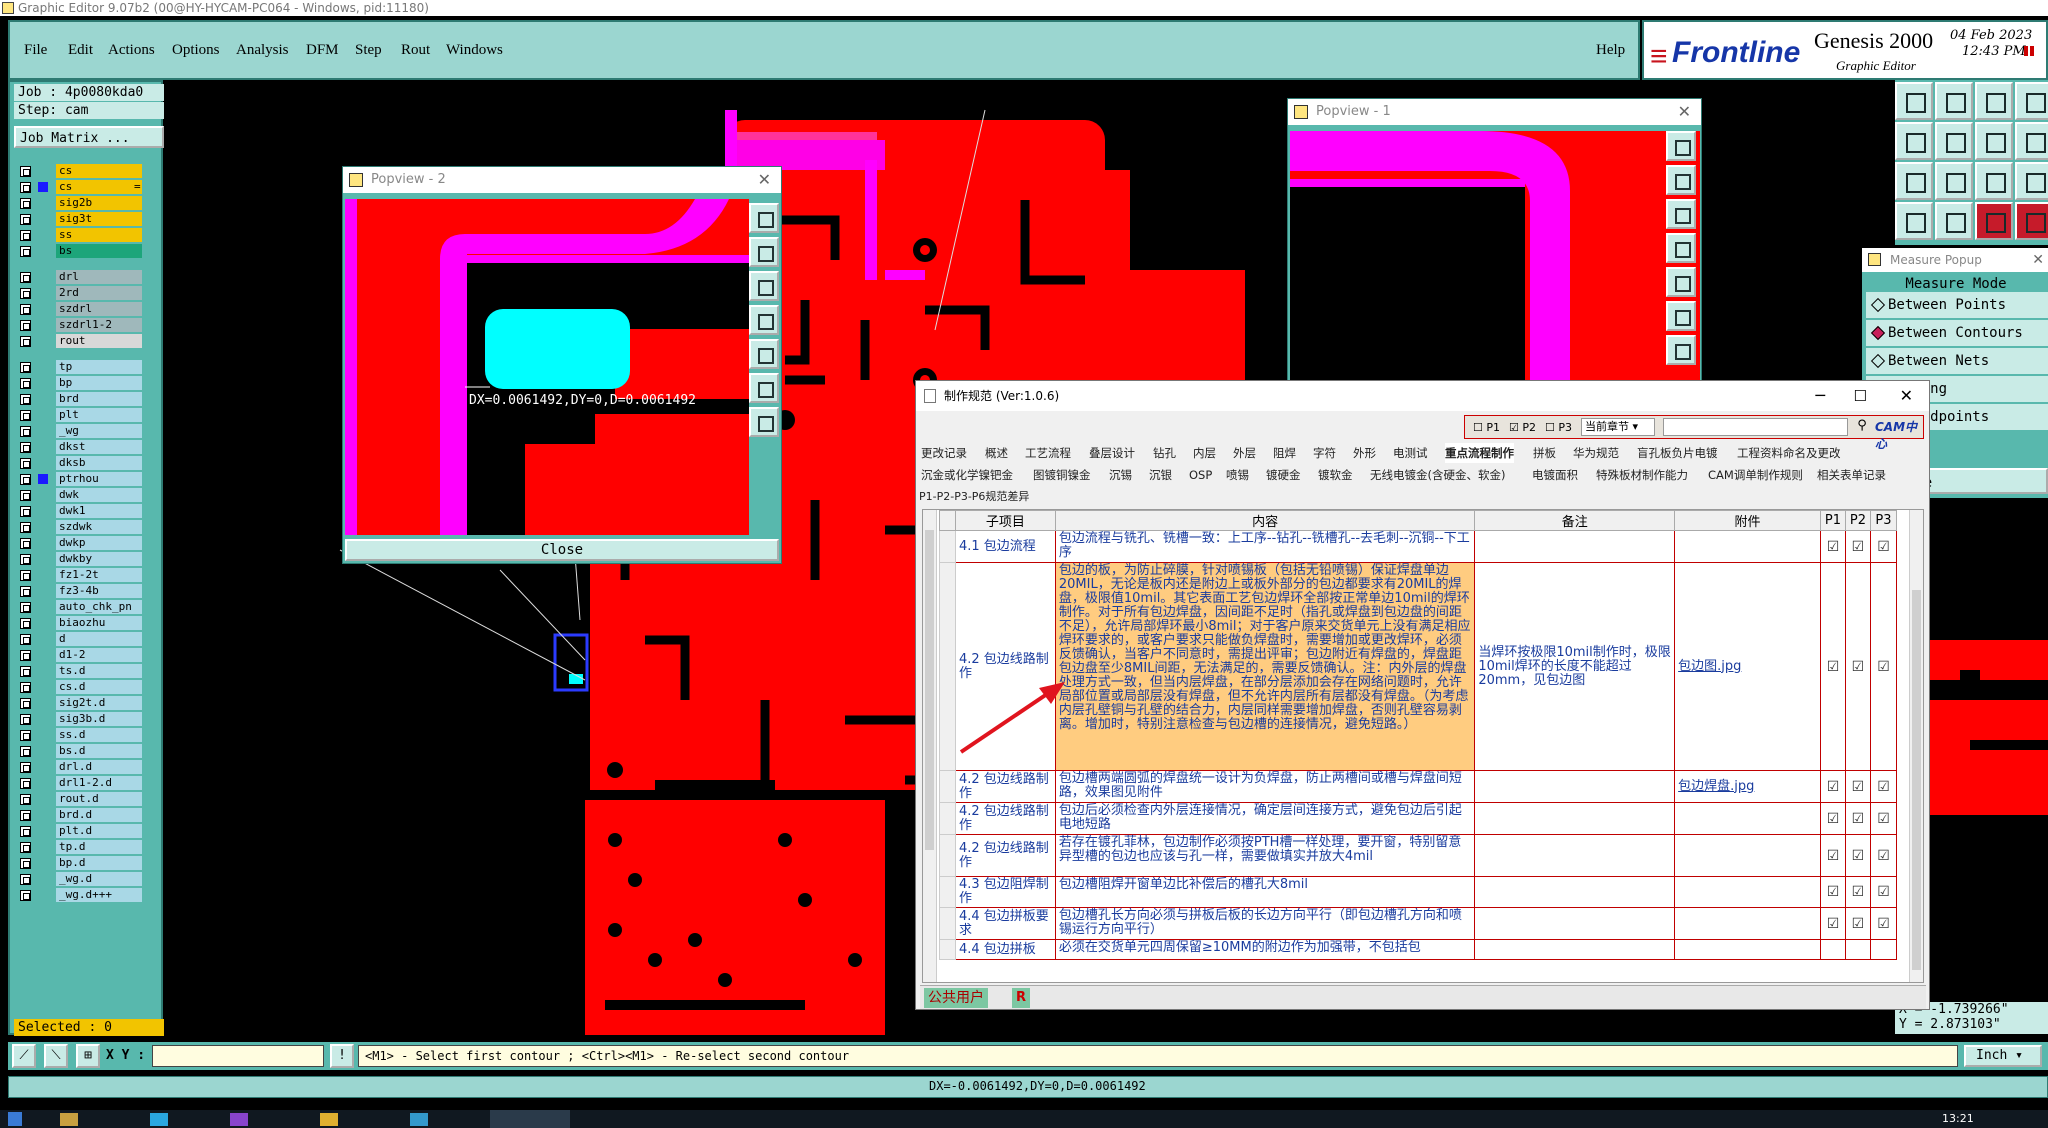 The image size is (2048, 1128). I want to click on layer-name: ts.d, so click(99, 671).